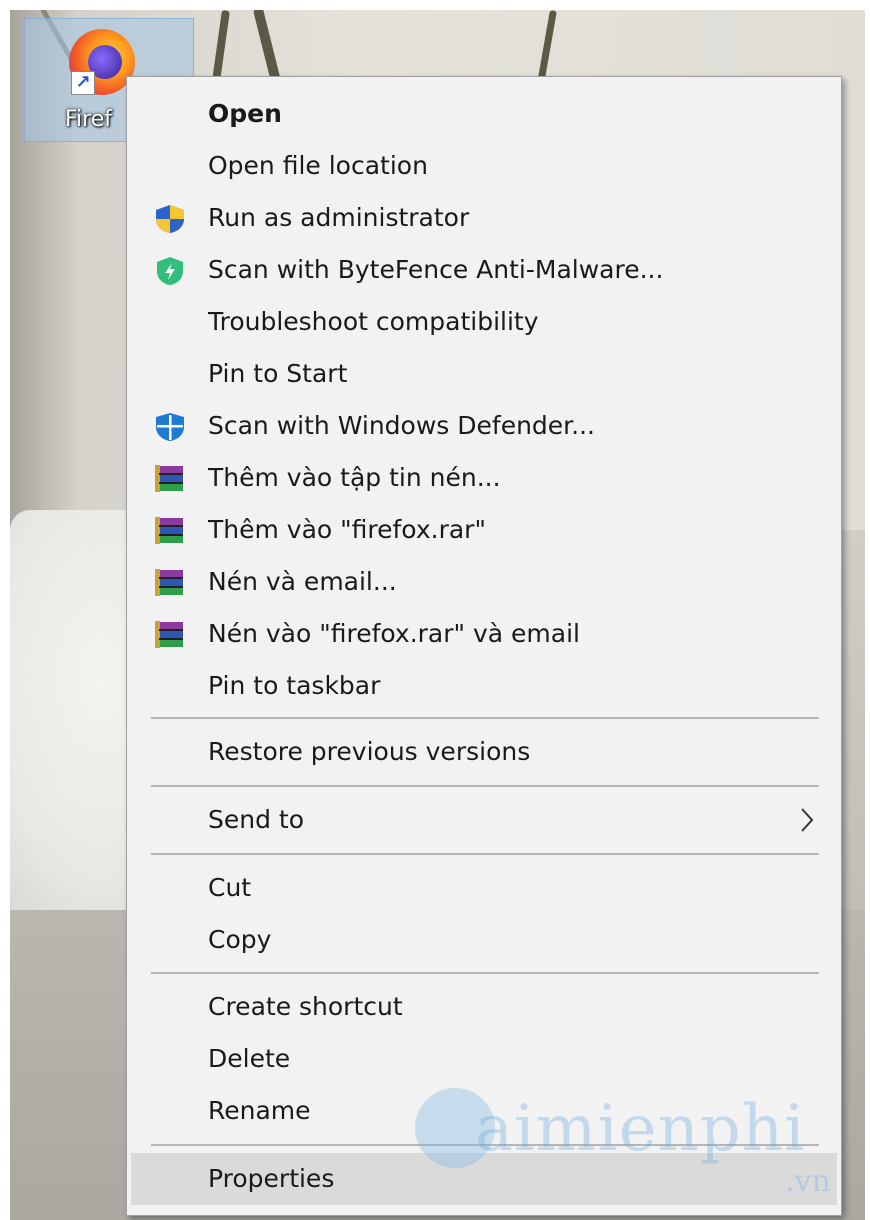 The height and width of the screenshot is (1220, 870). I want to click on menu-item-delete: Delete, so click(484, 1059).